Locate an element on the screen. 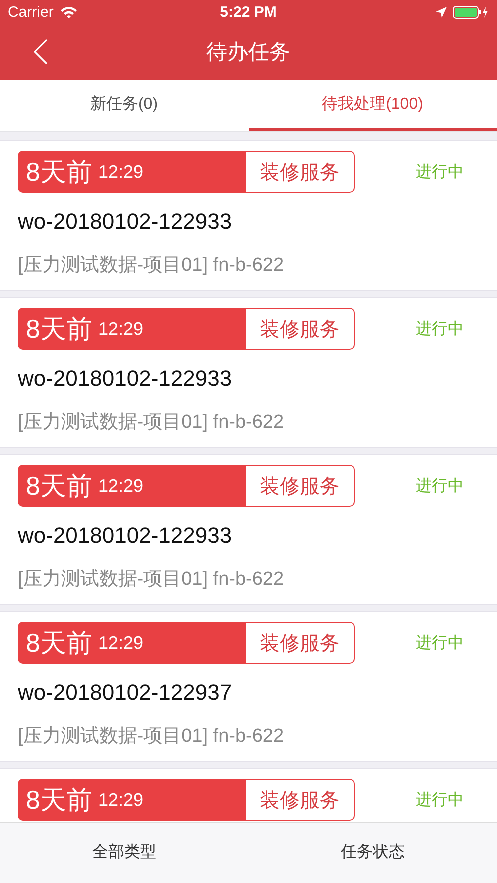  filter-button: 任务状态 is located at coordinates (372, 853).